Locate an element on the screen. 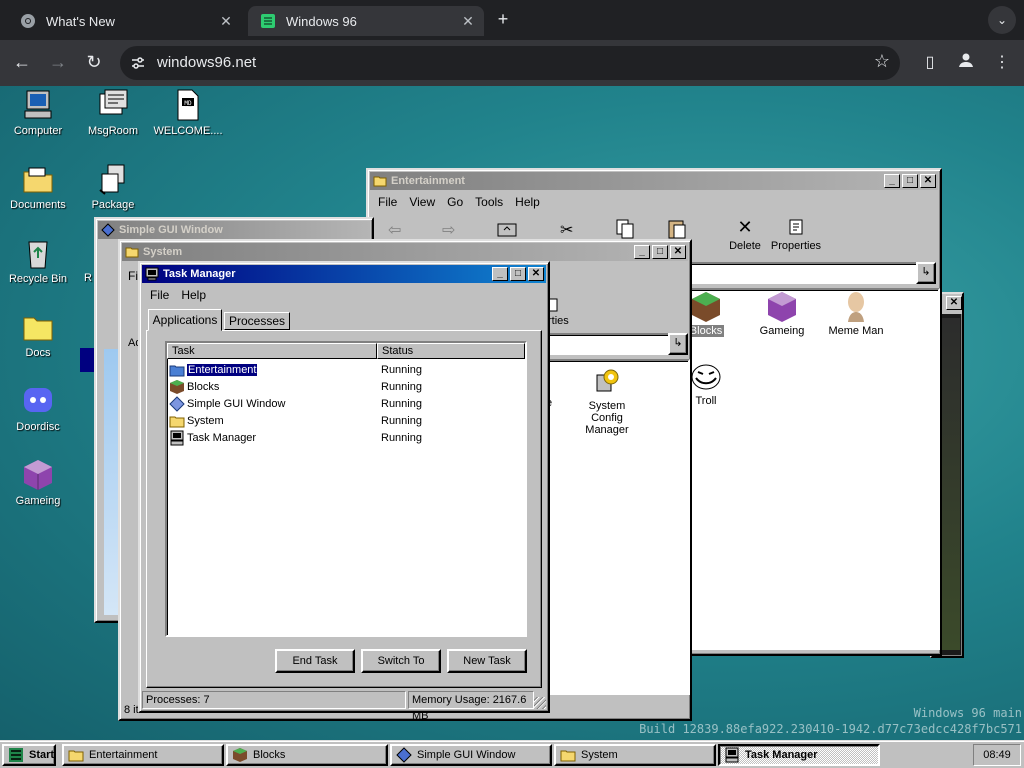 The image size is (1024, 768). task-row-simple-gui-window: Simple GUI Window Running is located at coordinates (295, 403).